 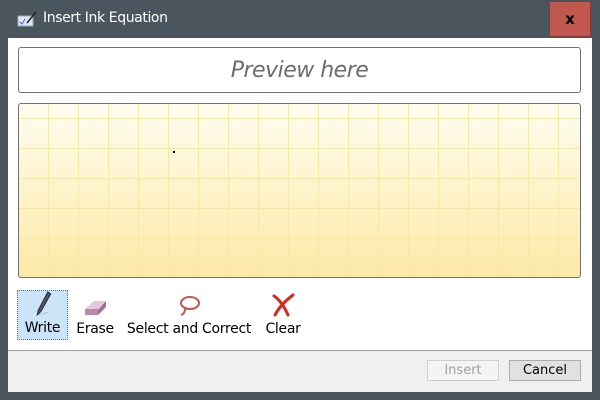 What do you see at coordinates (190, 306) in the screenshot?
I see `lasso-icon` at bounding box center [190, 306].